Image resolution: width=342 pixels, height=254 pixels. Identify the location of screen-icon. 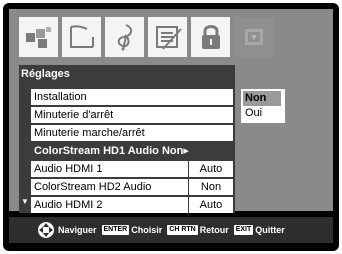
(81, 36).